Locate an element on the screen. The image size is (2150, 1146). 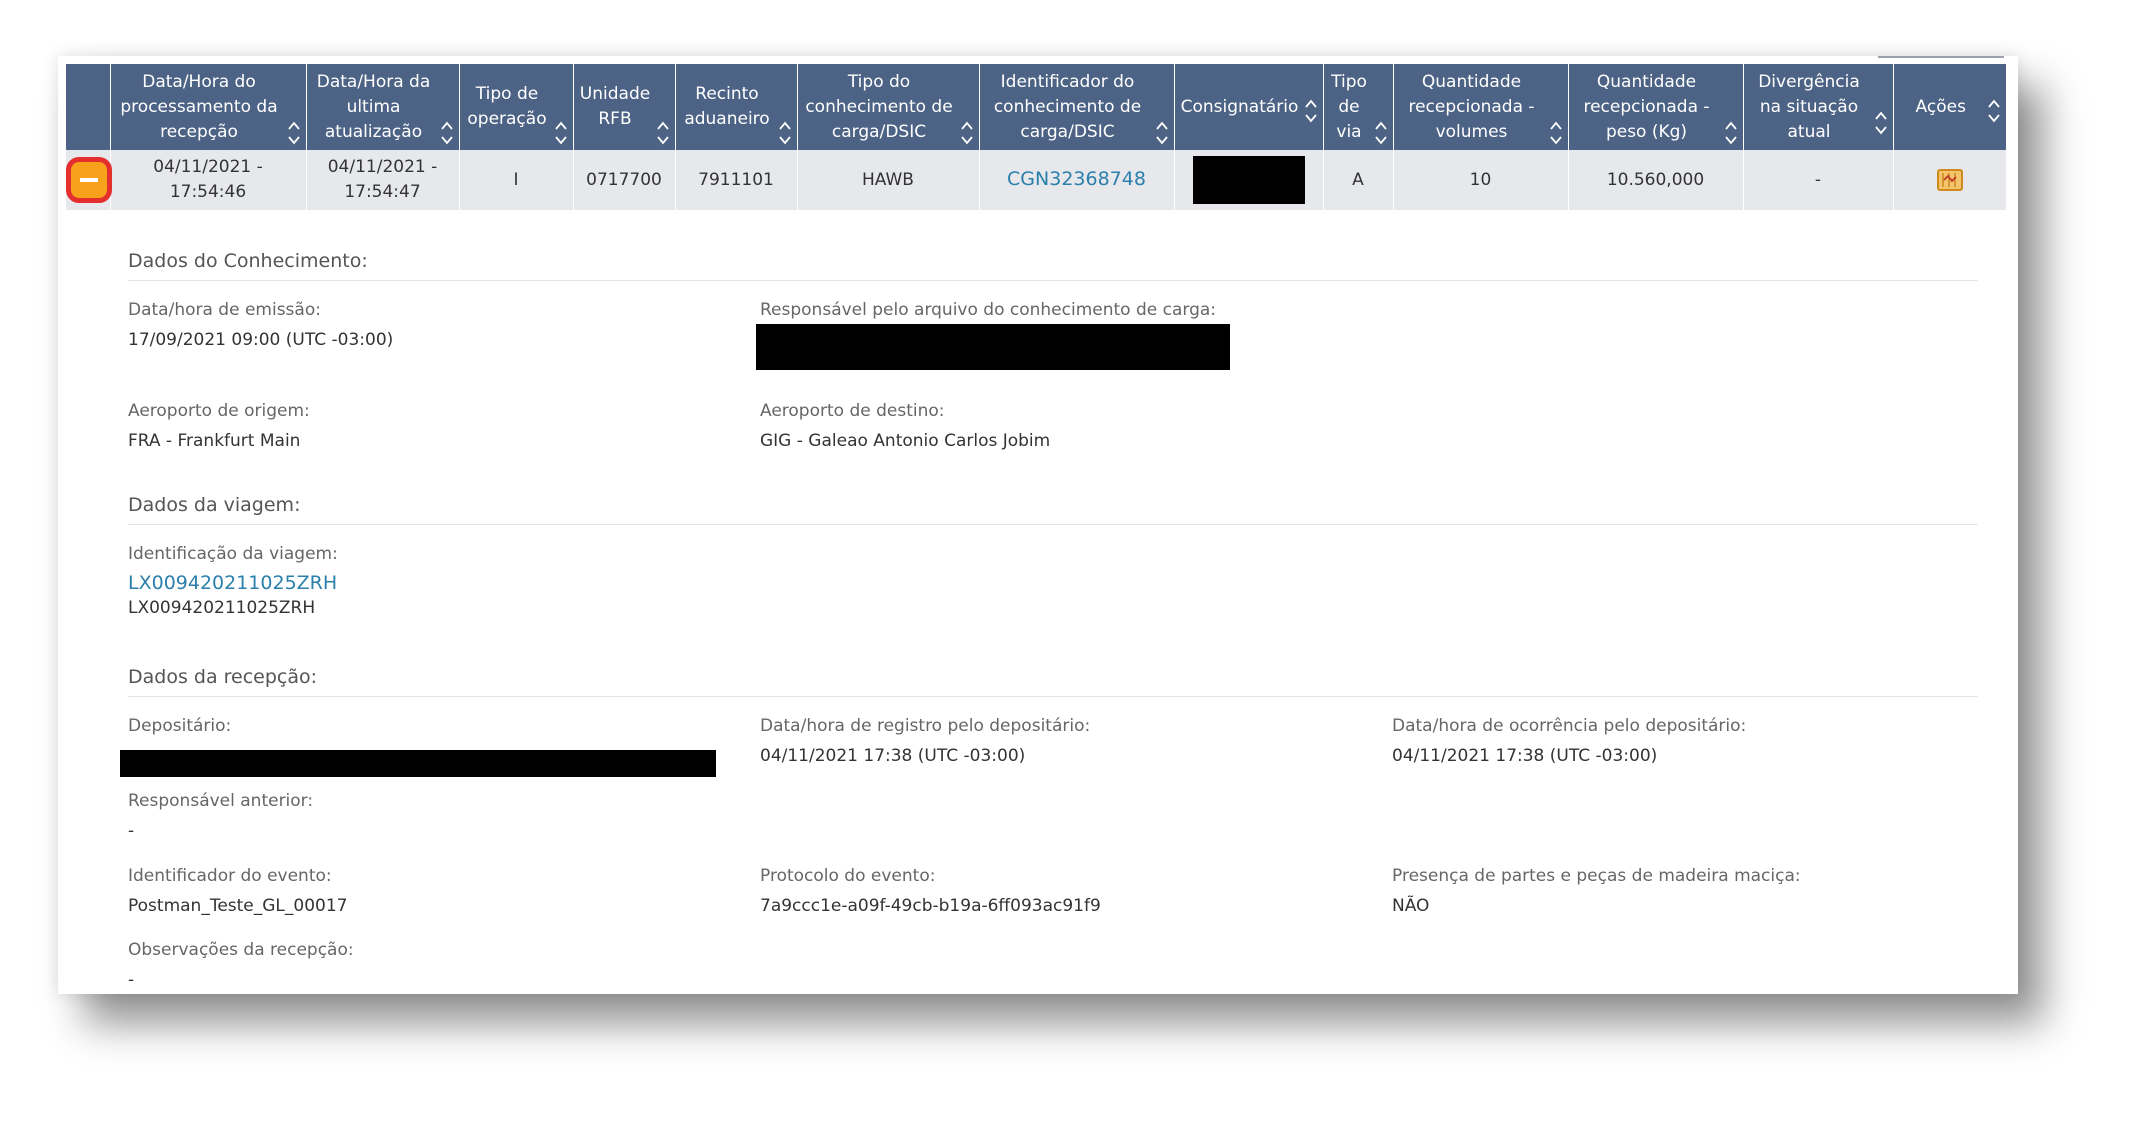
header-label: Data/Hora do processamento da recepção is located at coordinates (199, 106).